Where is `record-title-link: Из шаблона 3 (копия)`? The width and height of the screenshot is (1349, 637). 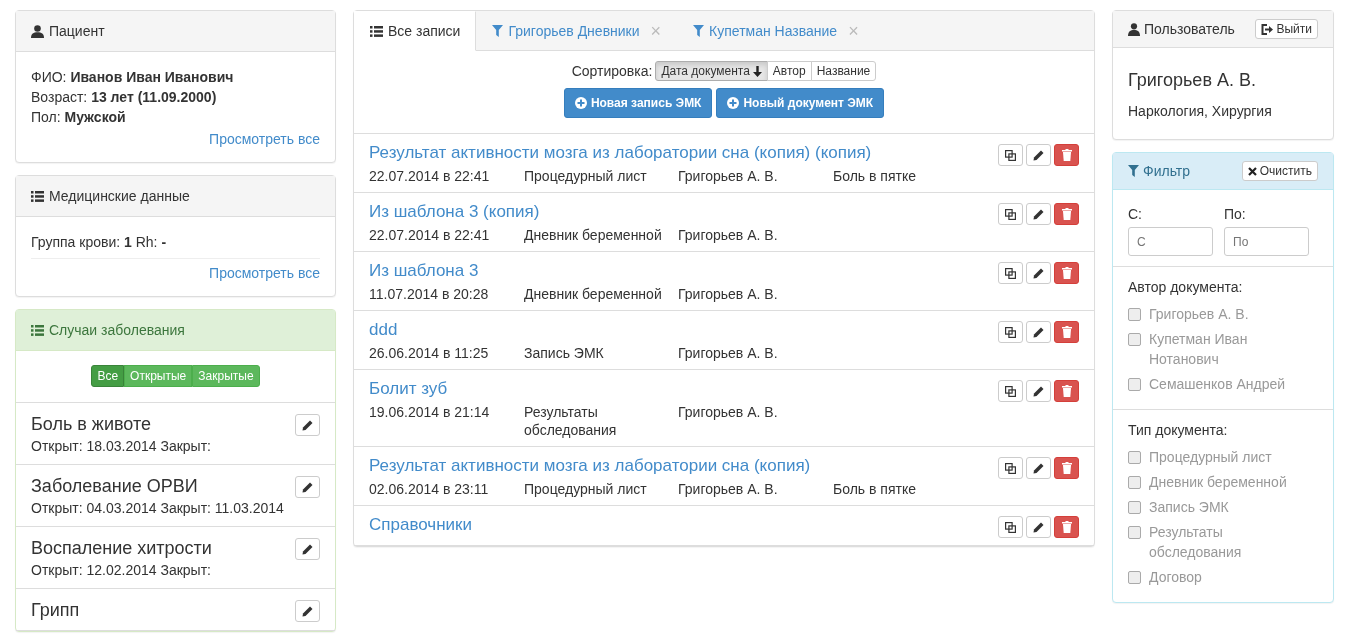 record-title-link: Из шаблона 3 (копия) is located at coordinates (676, 212).